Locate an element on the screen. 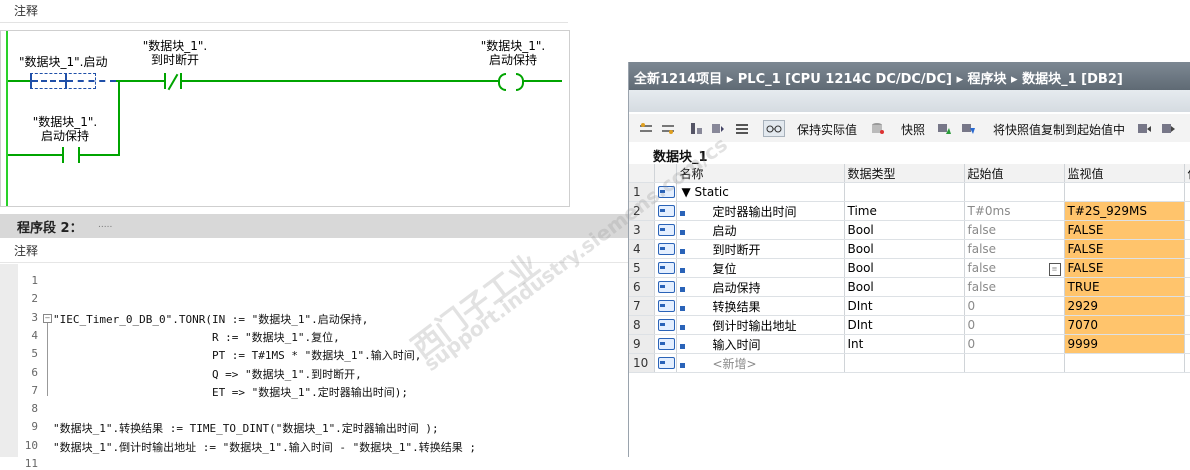  coil-hold-label-b: 启动保持 is located at coordinates (512, 60).